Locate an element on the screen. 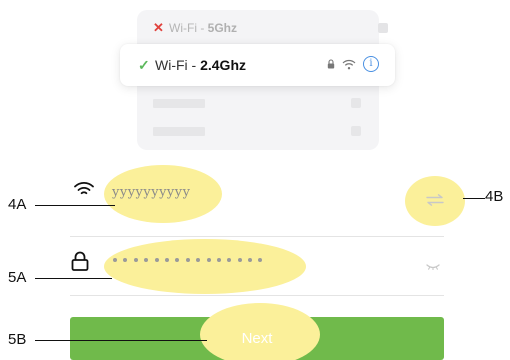 Image resolution: width=510 pixels, height=360 pixels. ssid-input: yyyyyyyyyy is located at coordinates (151, 192).